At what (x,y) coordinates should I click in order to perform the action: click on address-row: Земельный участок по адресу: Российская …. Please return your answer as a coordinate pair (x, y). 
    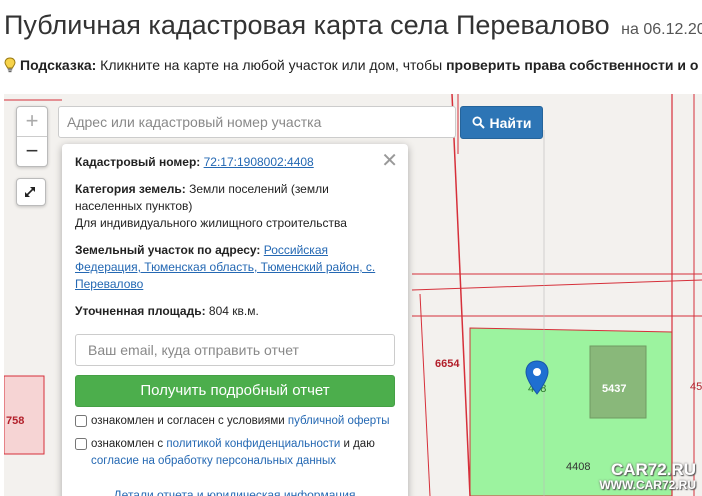
    Looking at the image, I should click on (234, 267).